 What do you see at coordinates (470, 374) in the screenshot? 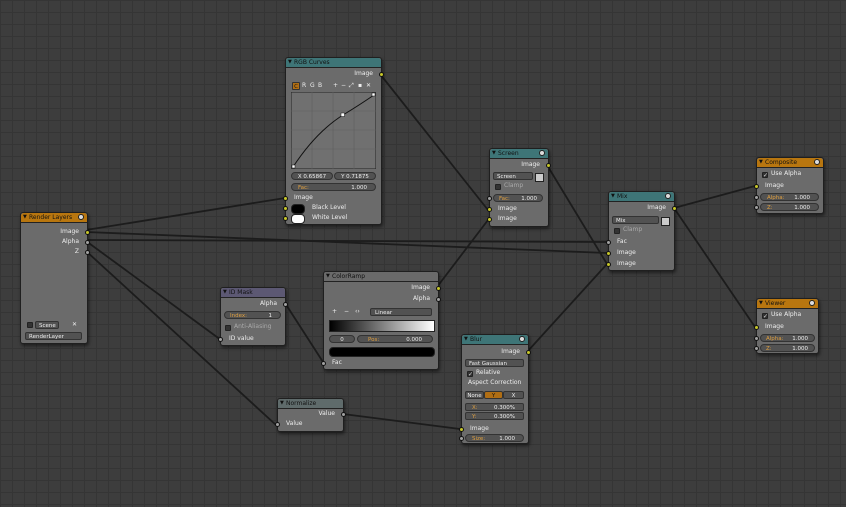
I see `relative-checkbox: ✓` at bounding box center [470, 374].